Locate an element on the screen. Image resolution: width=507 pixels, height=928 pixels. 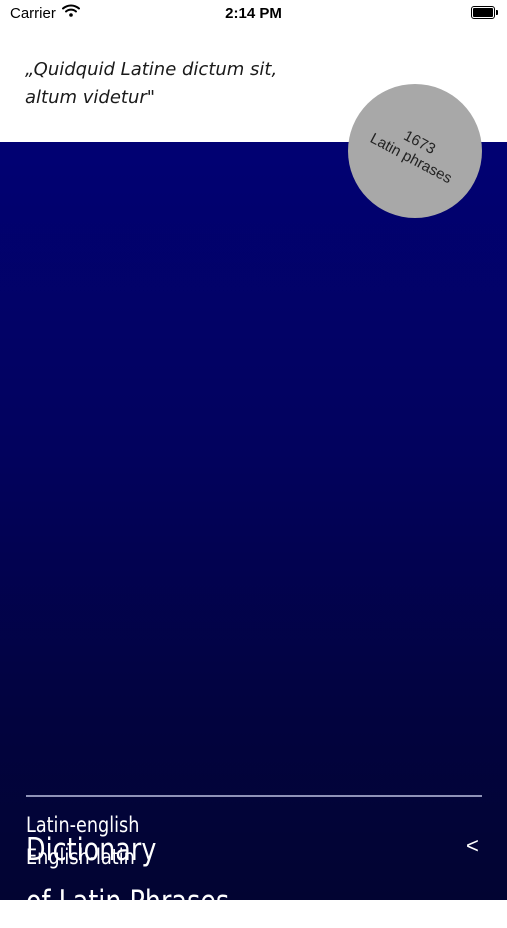
app-title: Dictionary of Latin Phrases is located at coordinates (127, 876).